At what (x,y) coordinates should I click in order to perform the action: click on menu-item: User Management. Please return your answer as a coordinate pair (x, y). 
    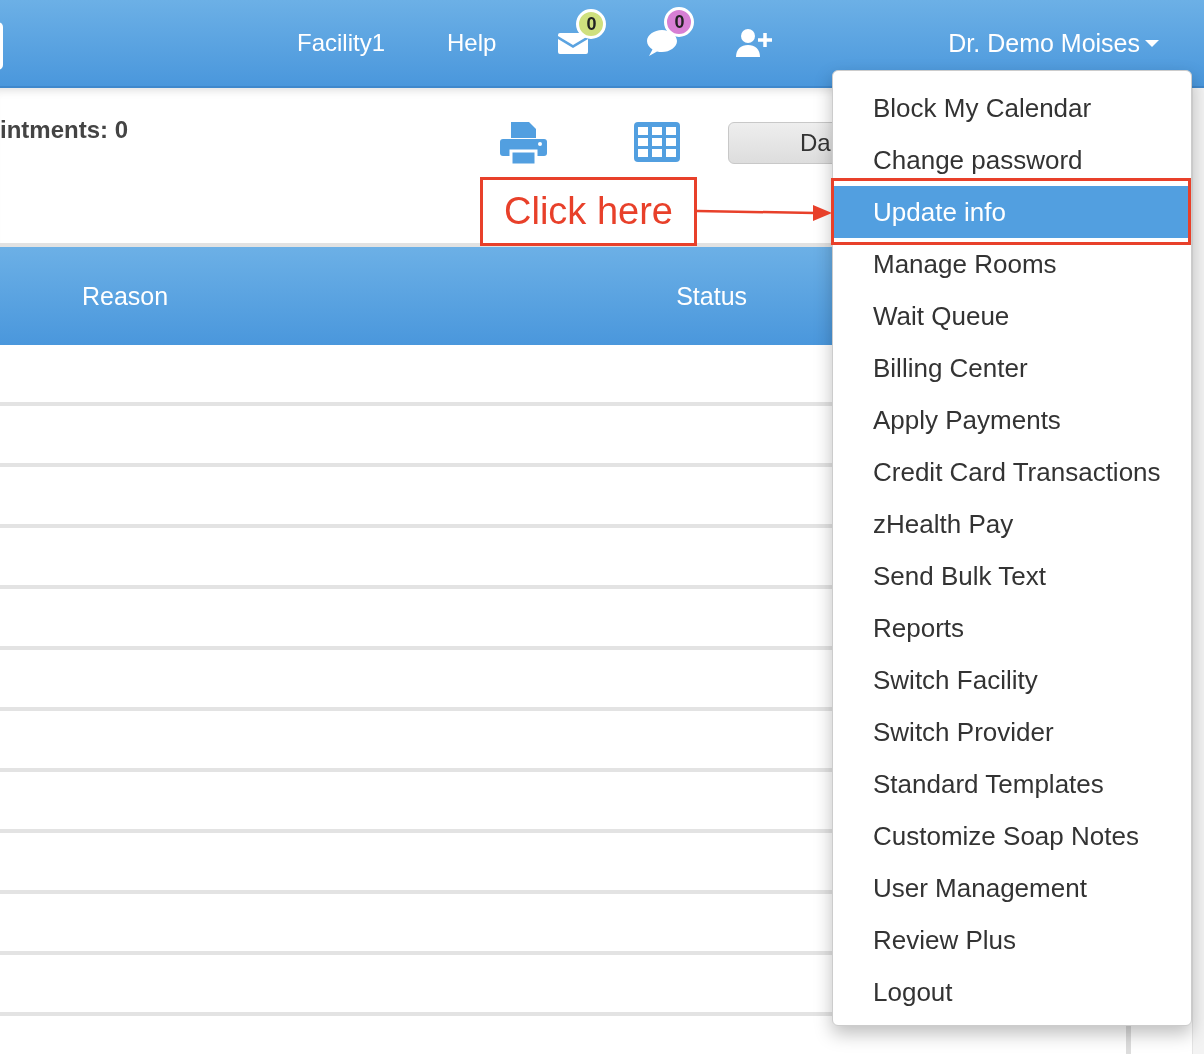
    Looking at the image, I should click on (1012, 888).